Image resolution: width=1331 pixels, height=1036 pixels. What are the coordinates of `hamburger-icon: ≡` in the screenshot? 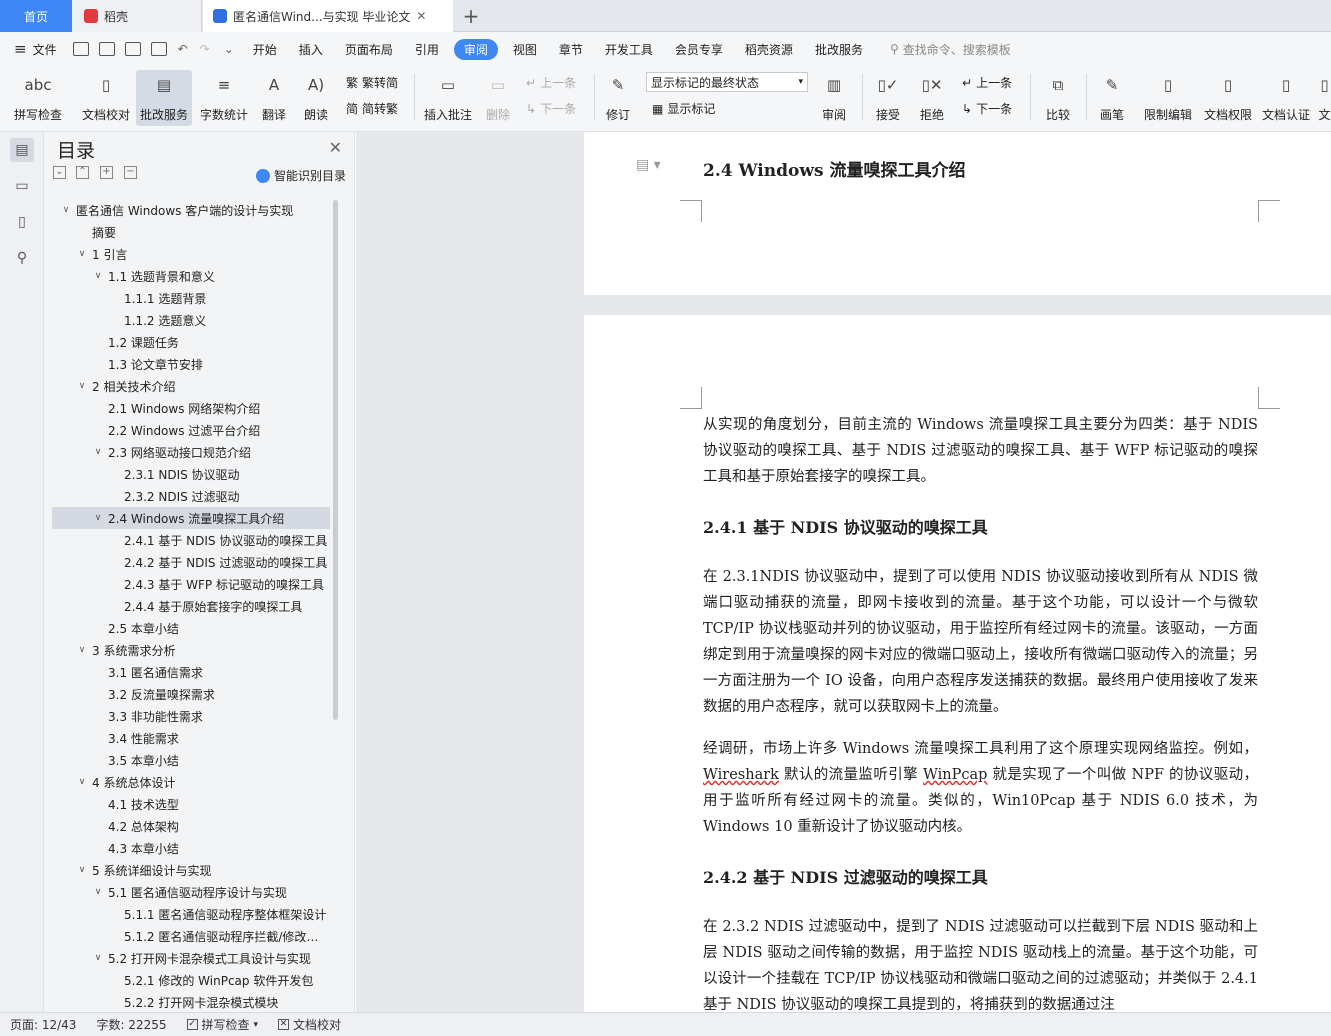 It's located at (20, 49).